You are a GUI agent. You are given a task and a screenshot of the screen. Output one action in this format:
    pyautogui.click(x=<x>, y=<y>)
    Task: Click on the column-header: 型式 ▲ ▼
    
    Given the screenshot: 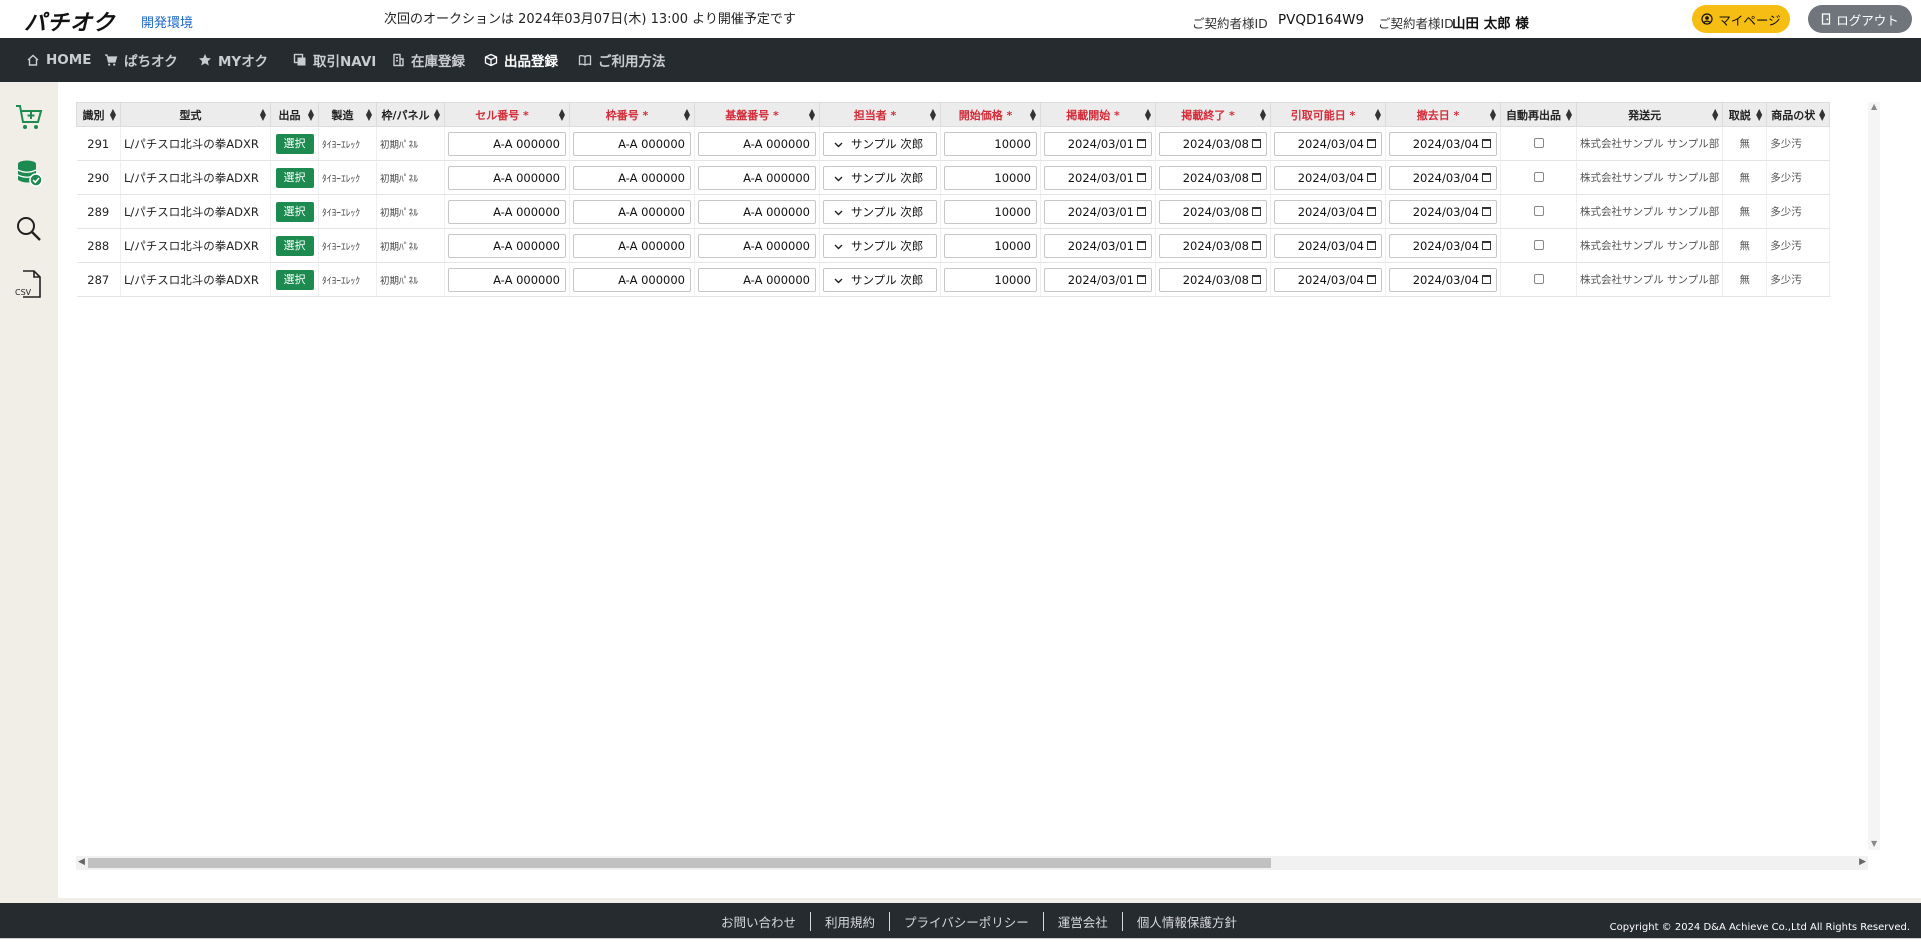 What is the action you would take?
    pyautogui.click(x=195, y=114)
    